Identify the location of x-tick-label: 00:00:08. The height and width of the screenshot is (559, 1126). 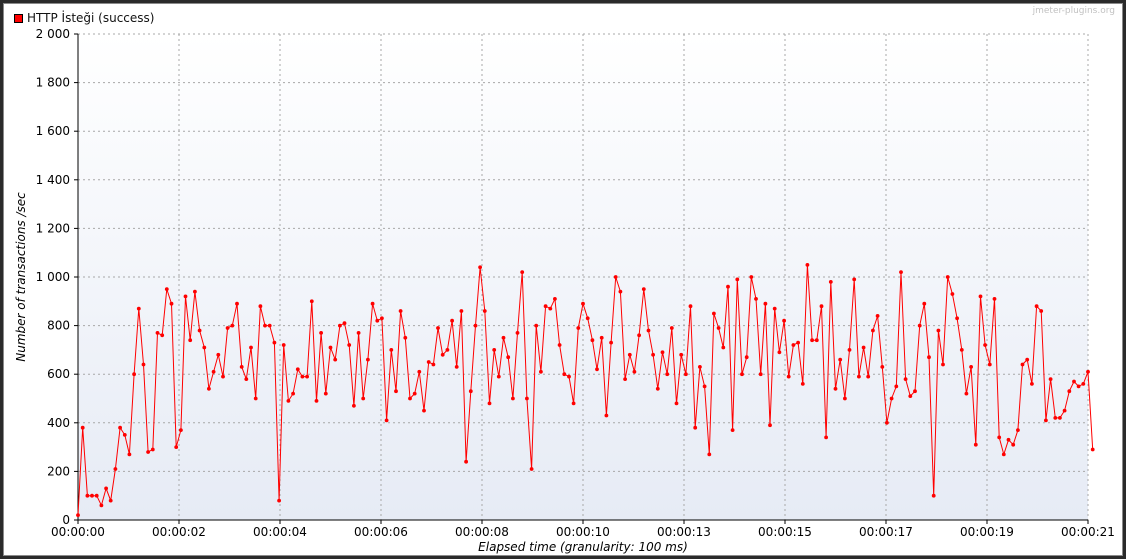
(482, 532).